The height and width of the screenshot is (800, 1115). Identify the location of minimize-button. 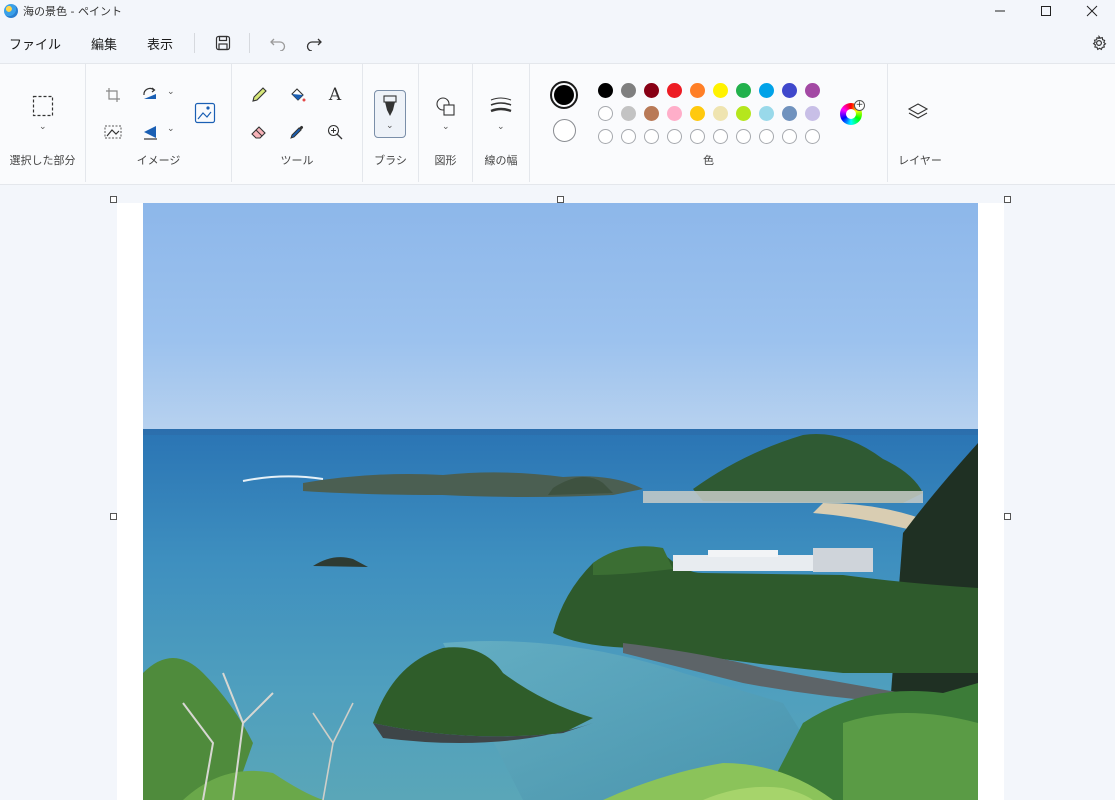
(1000, 11).